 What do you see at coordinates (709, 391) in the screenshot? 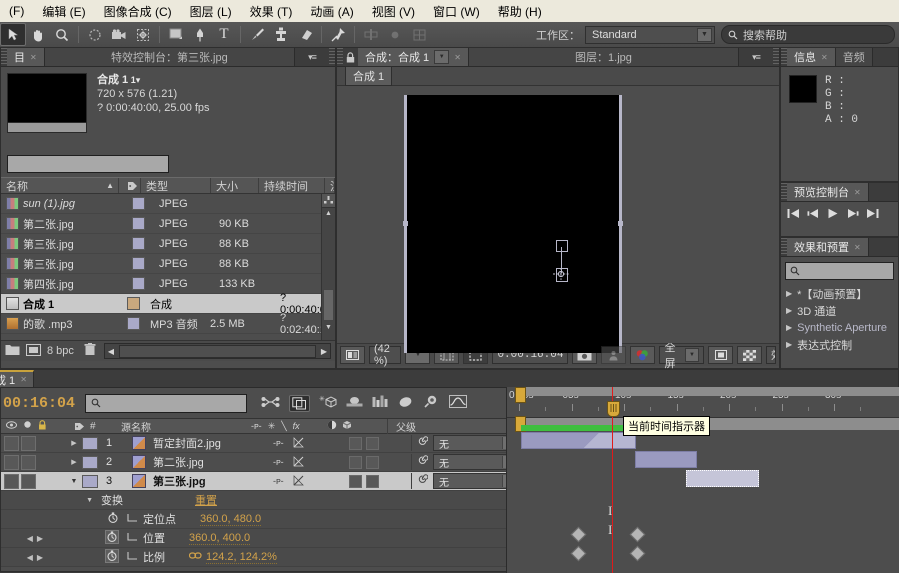
I see `work-area-bar` at bounding box center [709, 391].